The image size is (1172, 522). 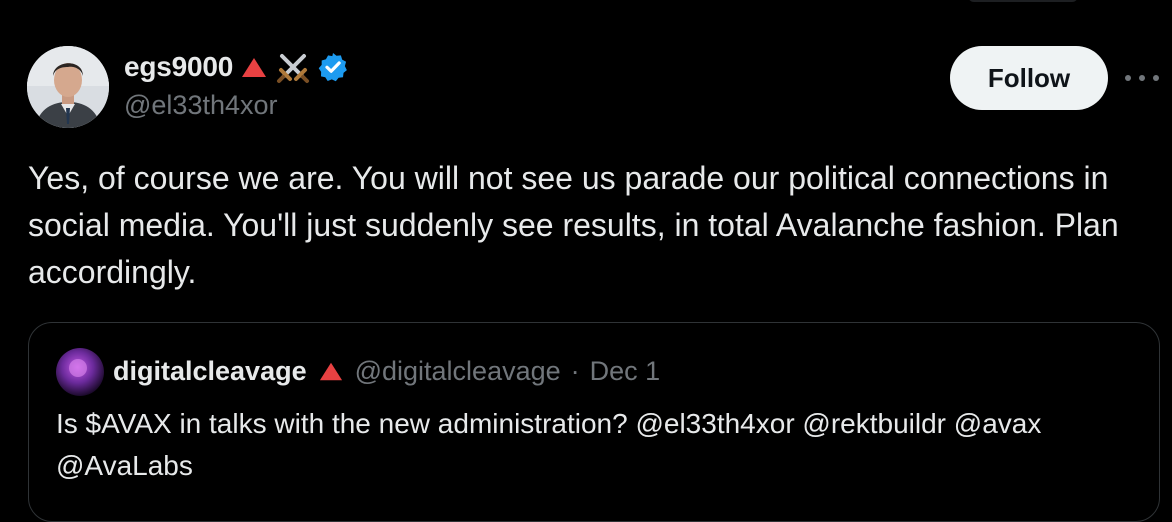 What do you see at coordinates (178, 67) in the screenshot?
I see `author-display-name: egs9000` at bounding box center [178, 67].